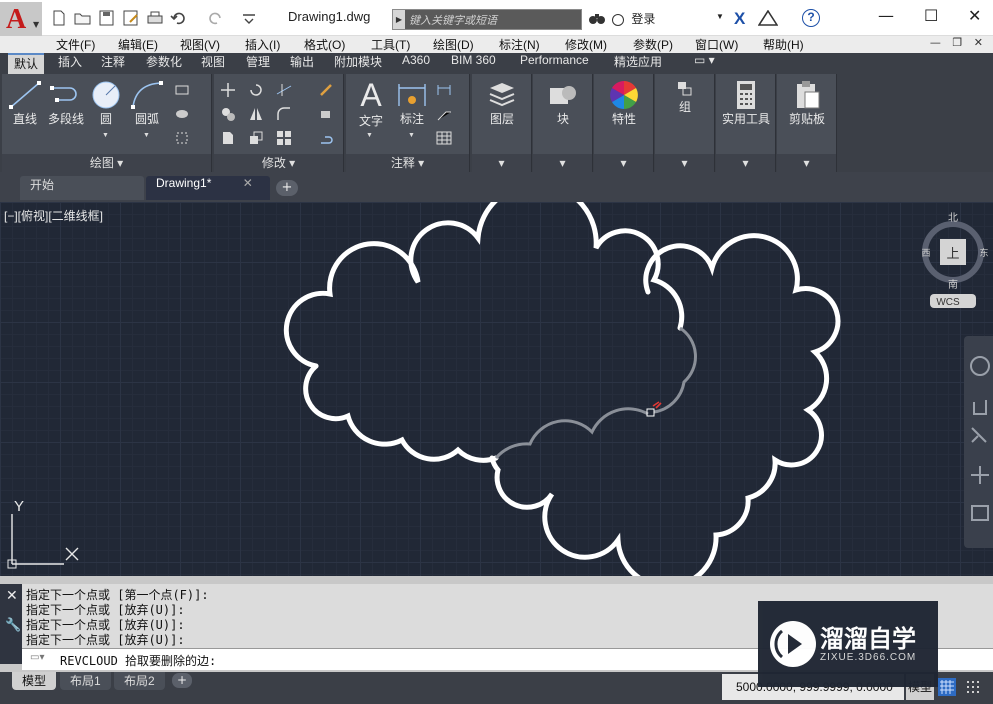  I want to click on tab-insert: 插入, so click(70, 63).